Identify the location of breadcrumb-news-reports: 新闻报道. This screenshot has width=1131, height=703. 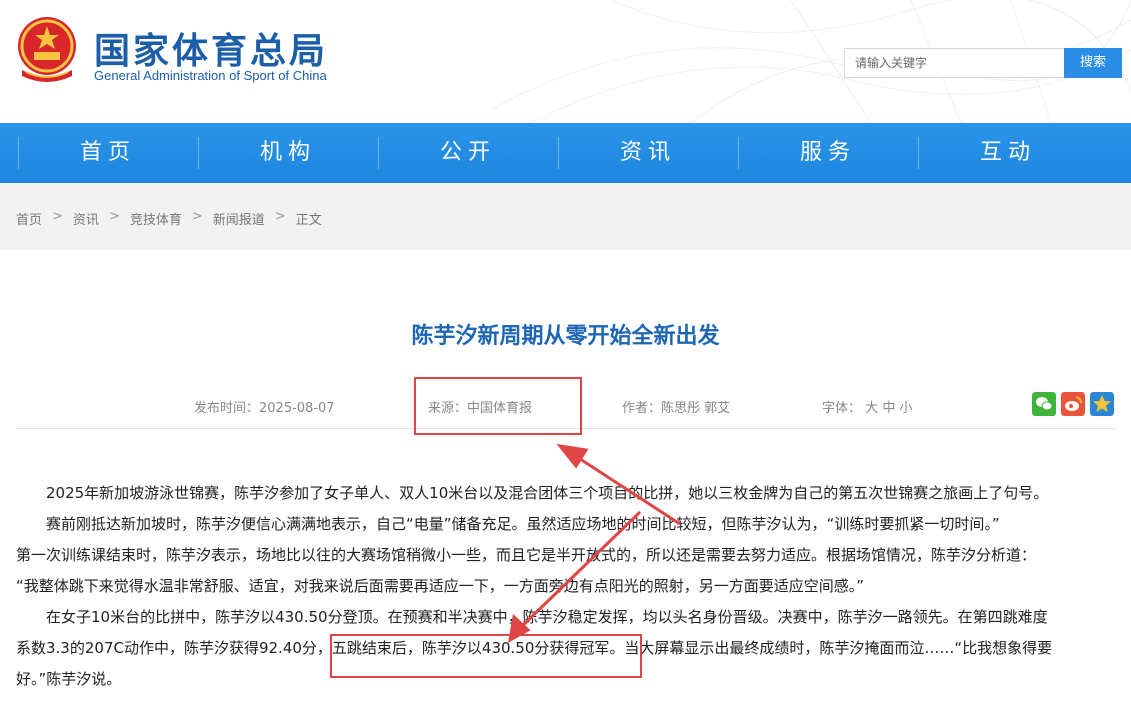
(239, 218).